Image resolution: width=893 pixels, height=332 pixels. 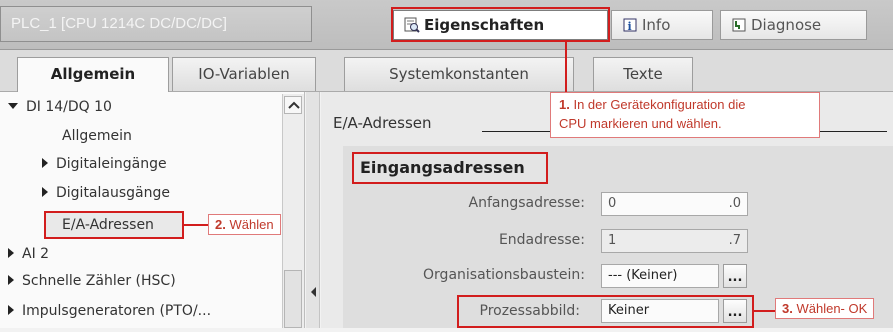 I want to click on pane-splitter, so click(x=313, y=210).